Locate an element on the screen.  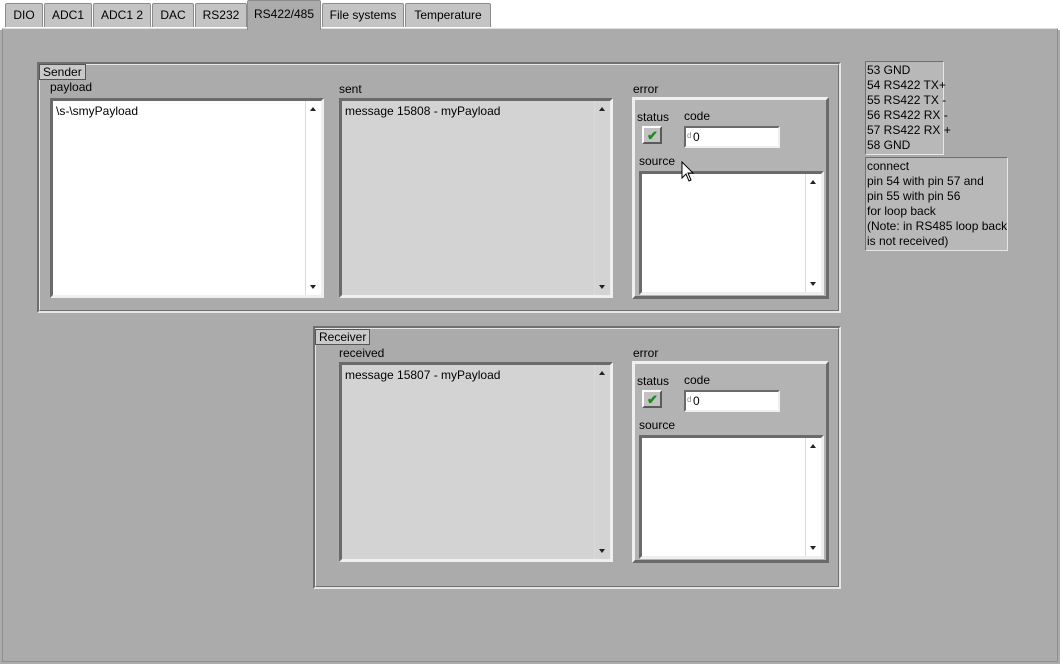
sender-source-scrollbar is located at coordinates (813, 233).